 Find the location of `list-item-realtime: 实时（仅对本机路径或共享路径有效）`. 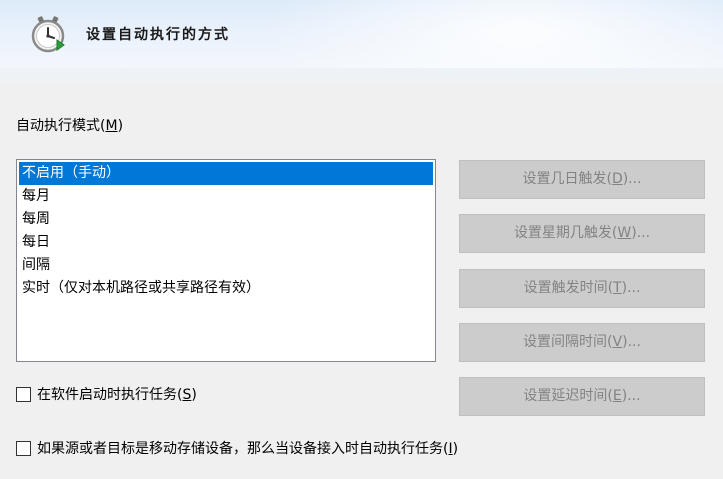

list-item-realtime: 实时（仅对本机路径或共享路径有效） is located at coordinates (226, 288).